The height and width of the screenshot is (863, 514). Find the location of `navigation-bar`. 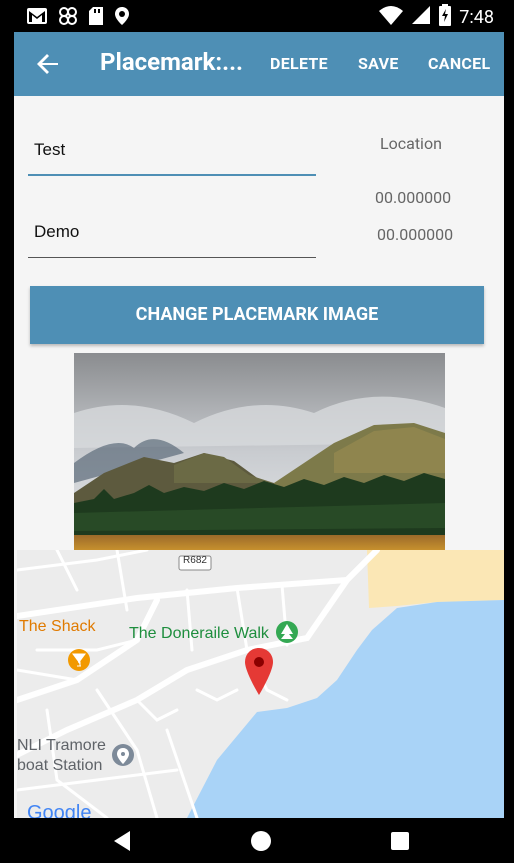

navigation-bar is located at coordinates (257, 840).